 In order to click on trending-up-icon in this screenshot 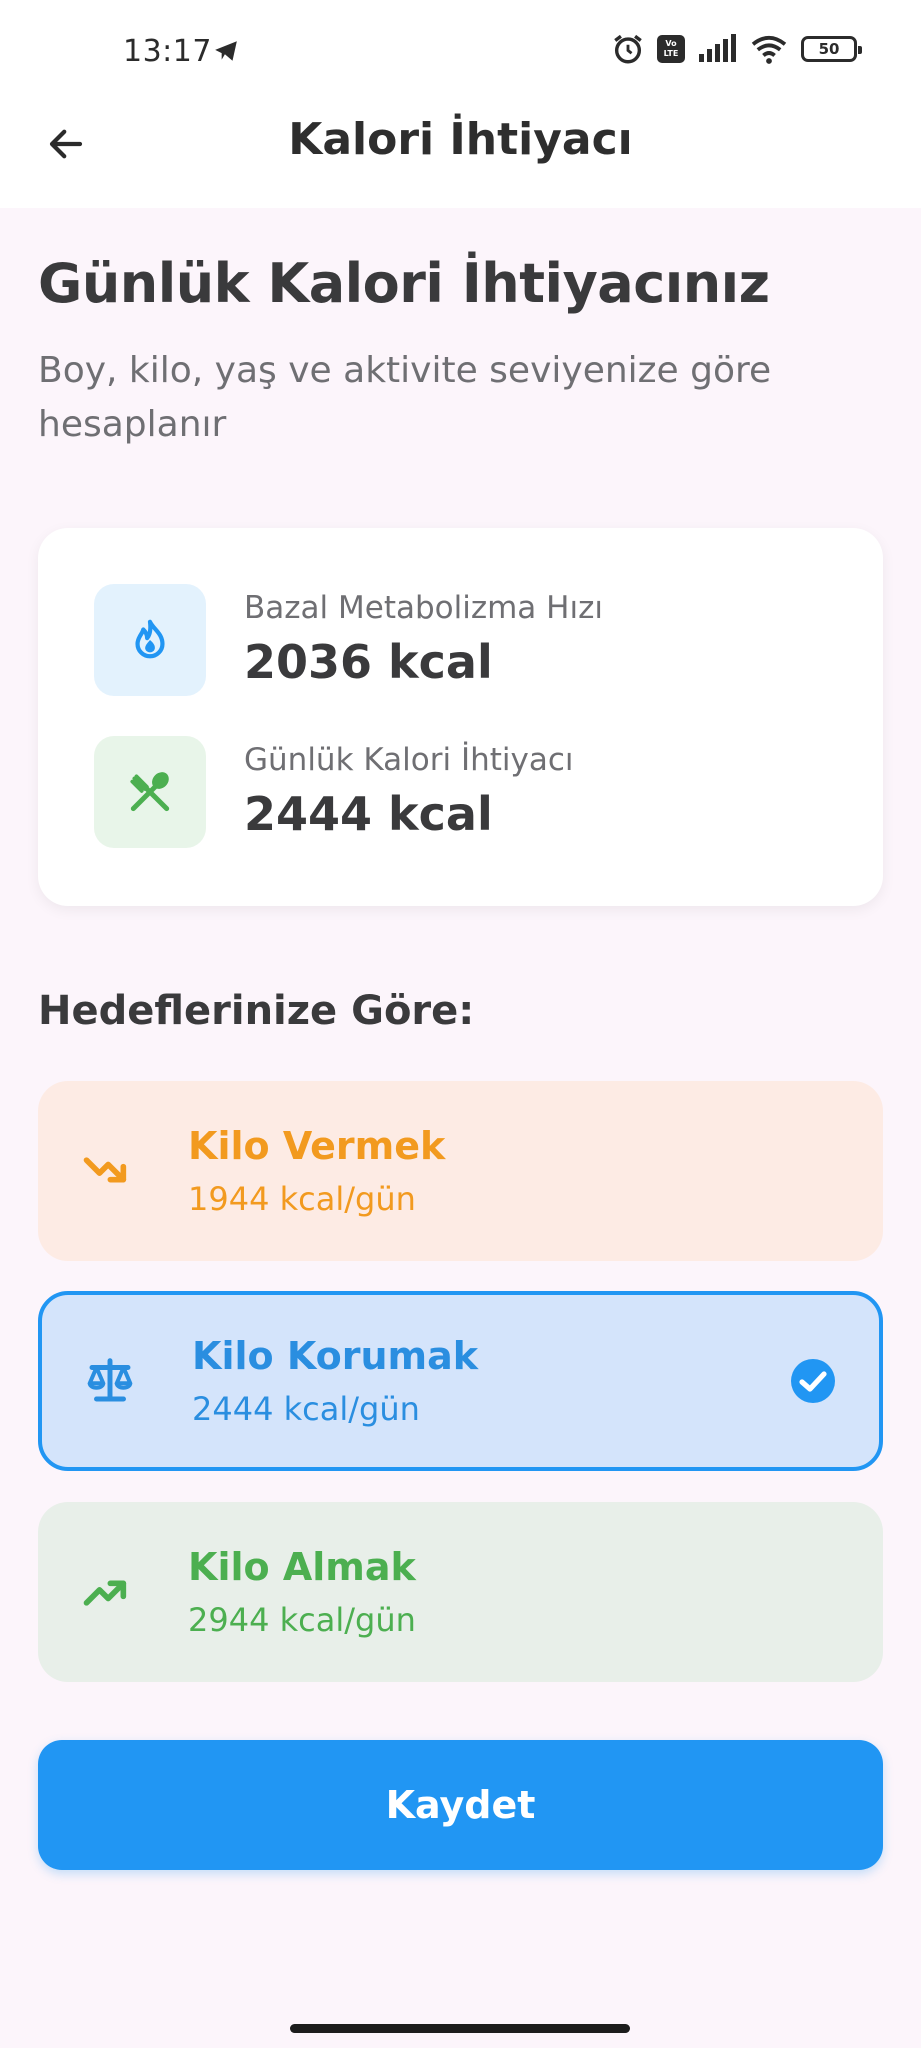, I will do `click(106, 1592)`.